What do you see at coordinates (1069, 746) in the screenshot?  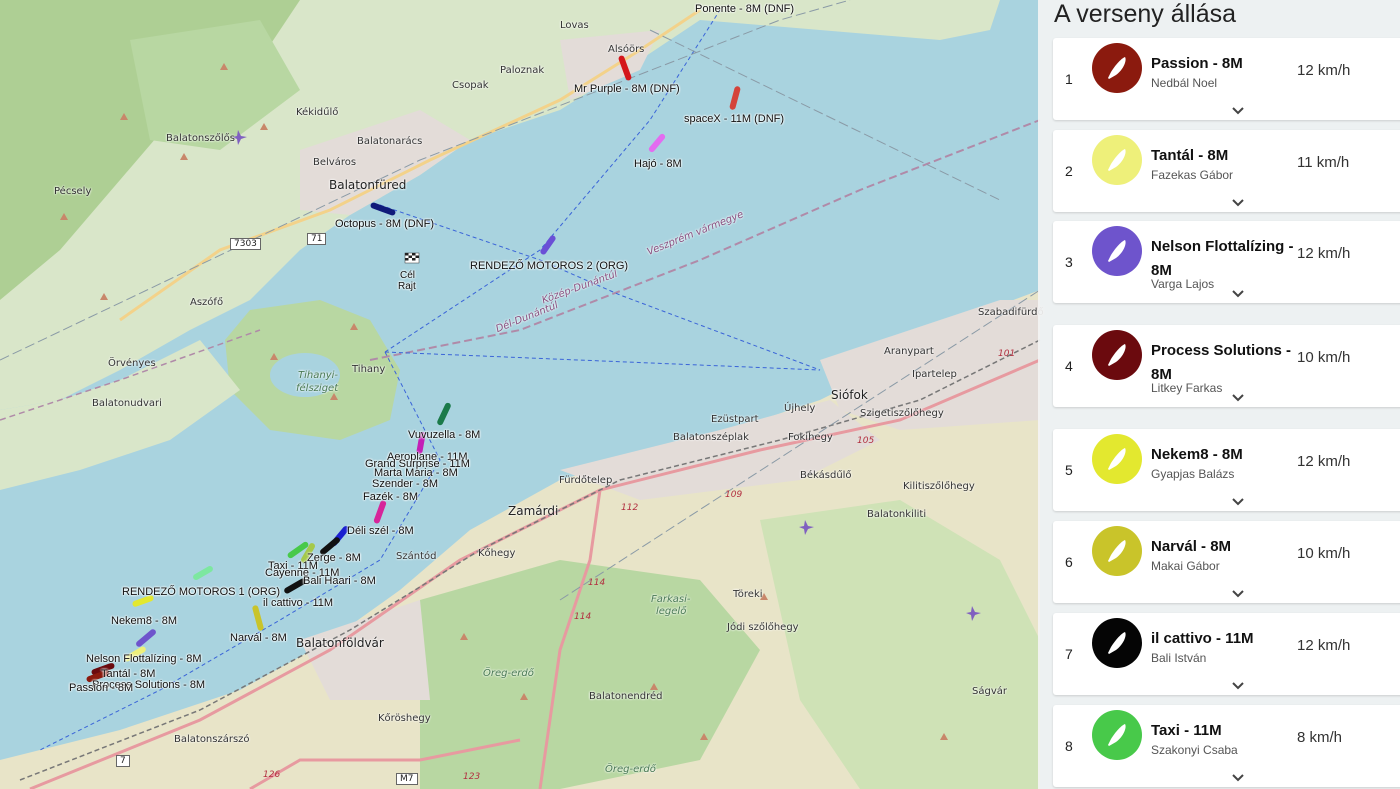 I see `rank-number: 8` at bounding box center [1069, 746].